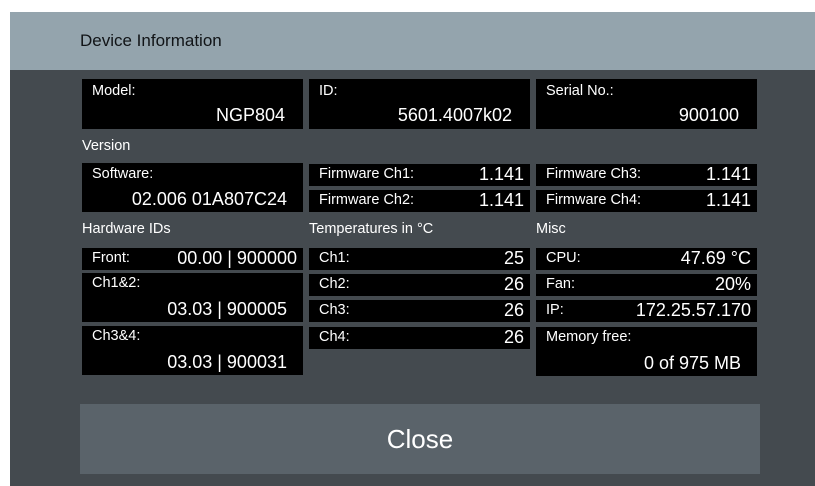 The image size is (815, 486). I want to click on id-value: 5601.4007k02, so click(454, 115).